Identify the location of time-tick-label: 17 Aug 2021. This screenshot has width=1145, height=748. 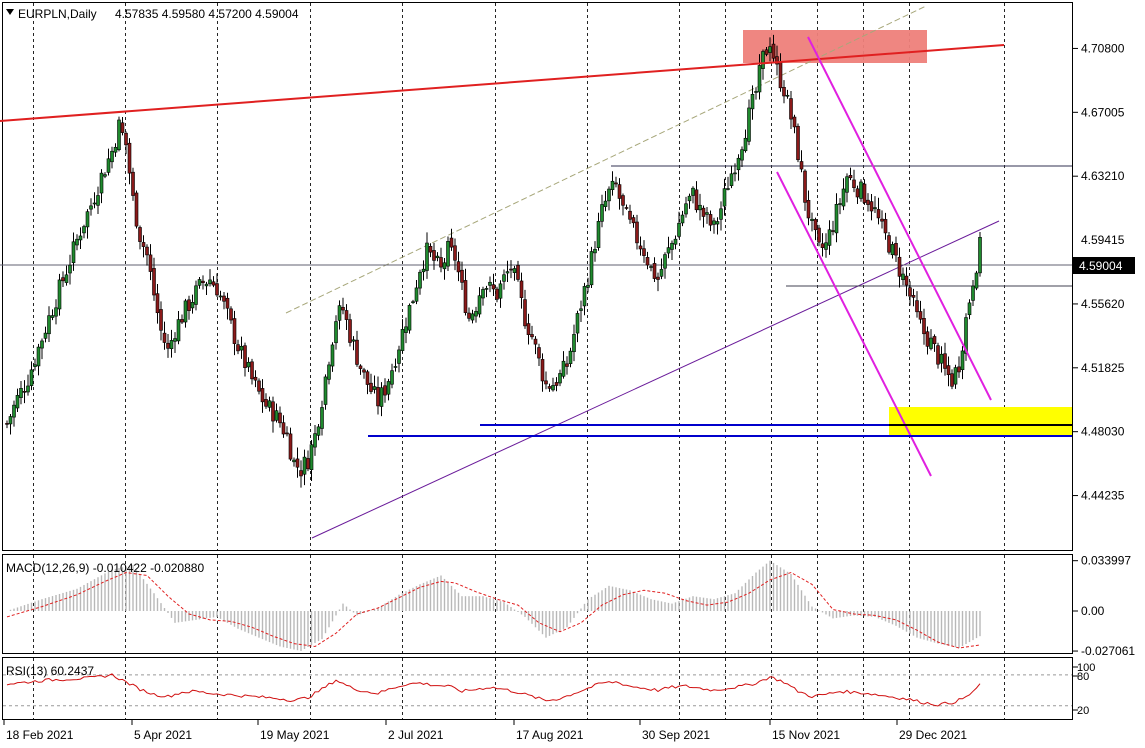
(550, 735).